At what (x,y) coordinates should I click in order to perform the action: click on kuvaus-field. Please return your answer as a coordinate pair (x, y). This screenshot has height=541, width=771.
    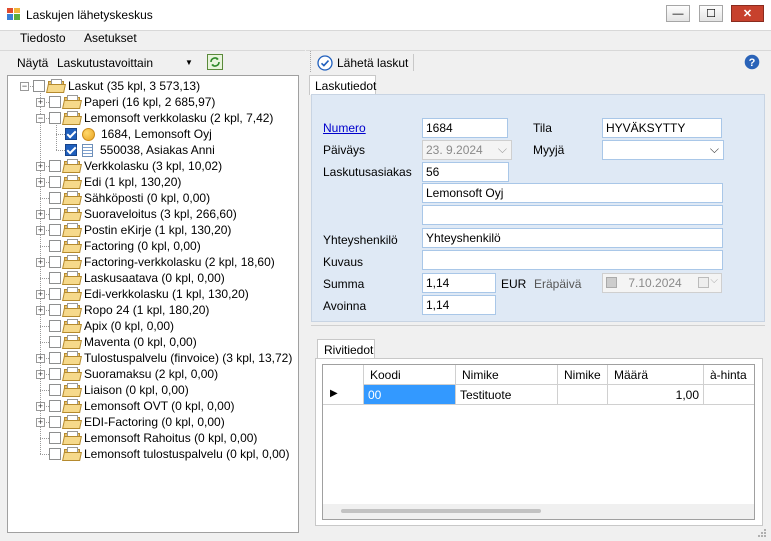
    Looking at the image, I should click on (572, 260).